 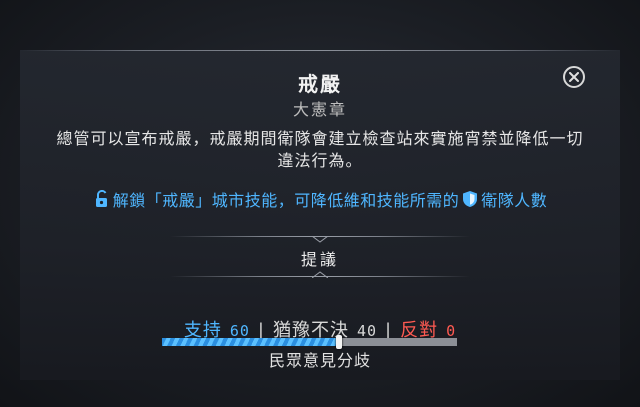 What do you see at coordinates (470, 199) in the screenshot?
I see `shield-icon` at bounding box center [470, 199].